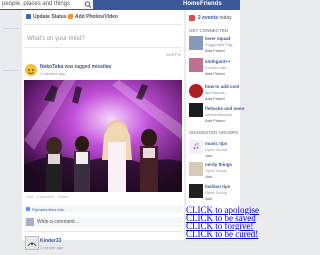  Describe the element at coordinates (51, 247) in the screenshot. I see `post-timestamp: 1 minute ago` at that location.